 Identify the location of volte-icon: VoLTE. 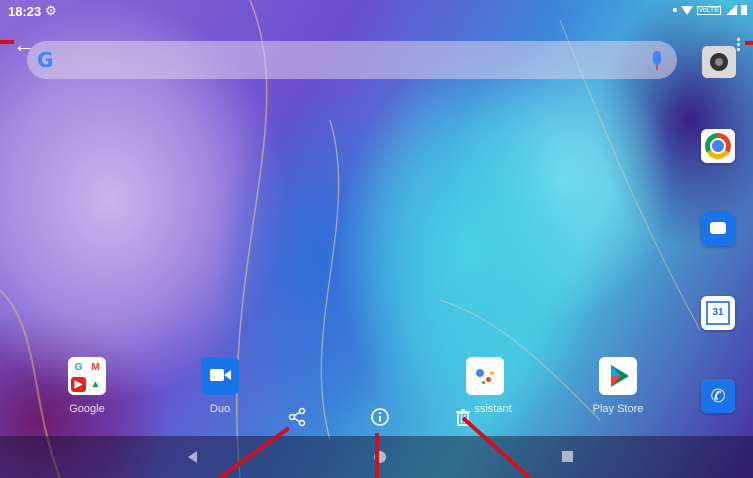
(708, 10).